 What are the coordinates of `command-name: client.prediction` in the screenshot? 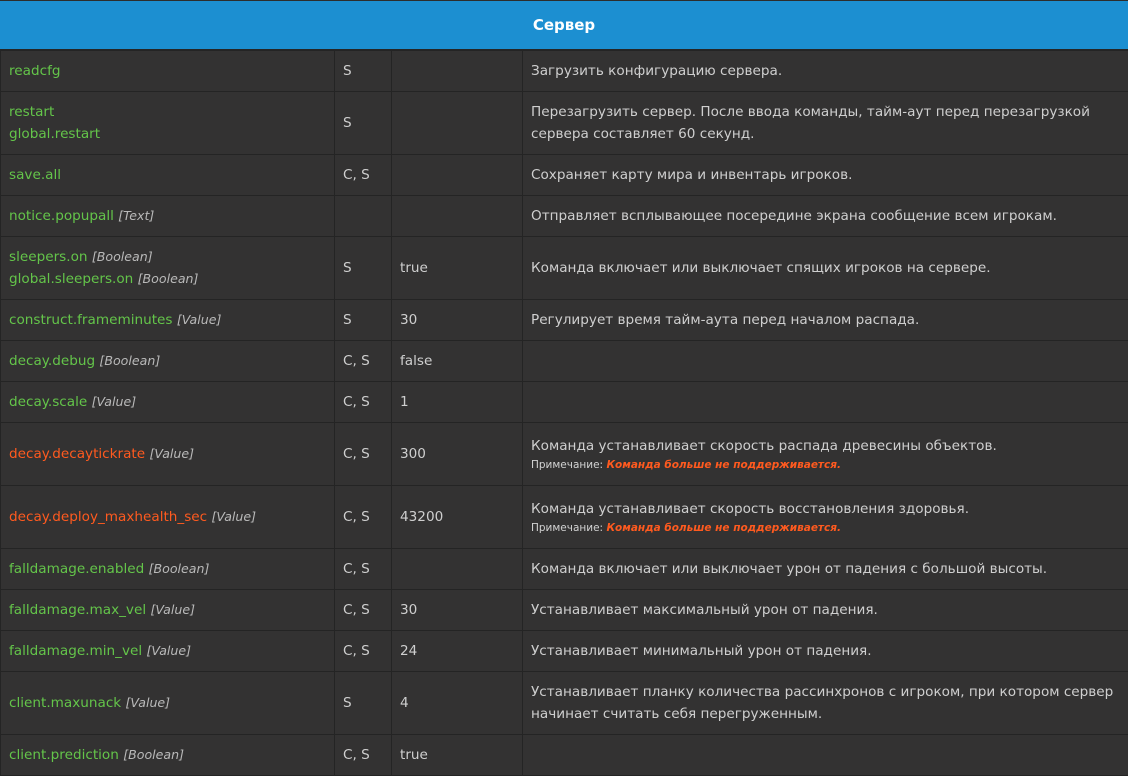 It's located at (64, 755).